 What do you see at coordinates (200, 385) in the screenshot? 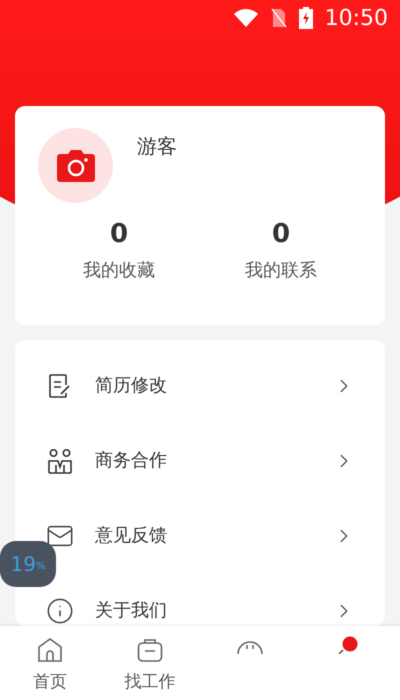
I see `menu-item: 简历修改` at bounding box center [200, 385].